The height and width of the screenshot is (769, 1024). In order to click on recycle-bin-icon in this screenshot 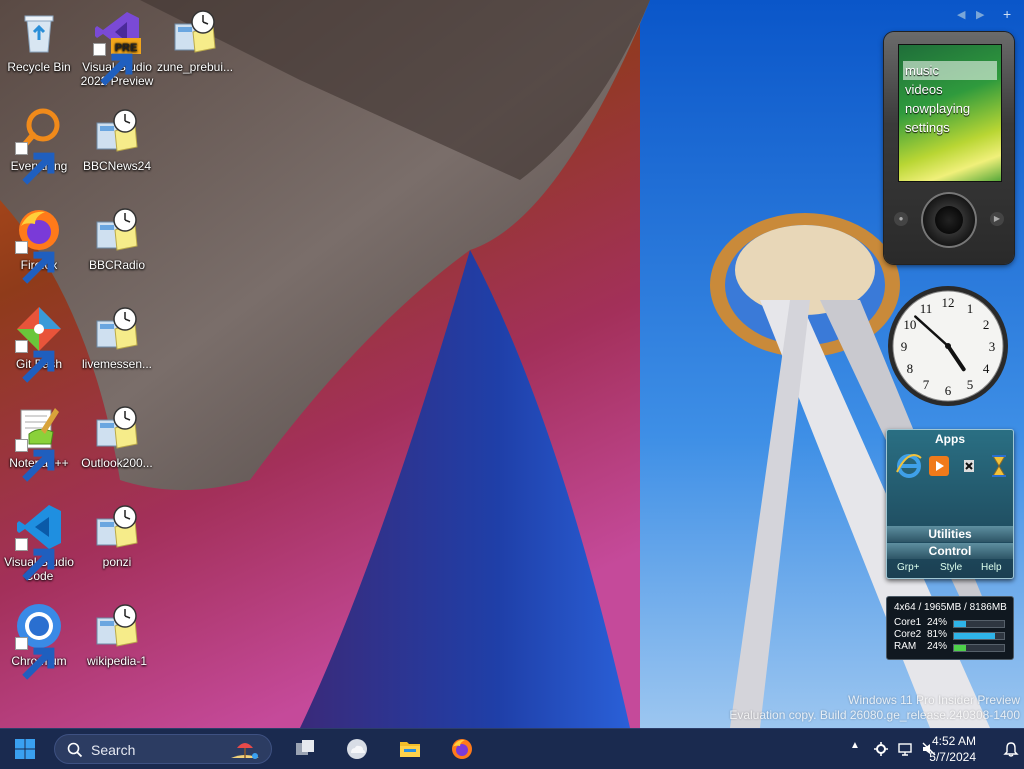, I will do `click(39, 34)`.